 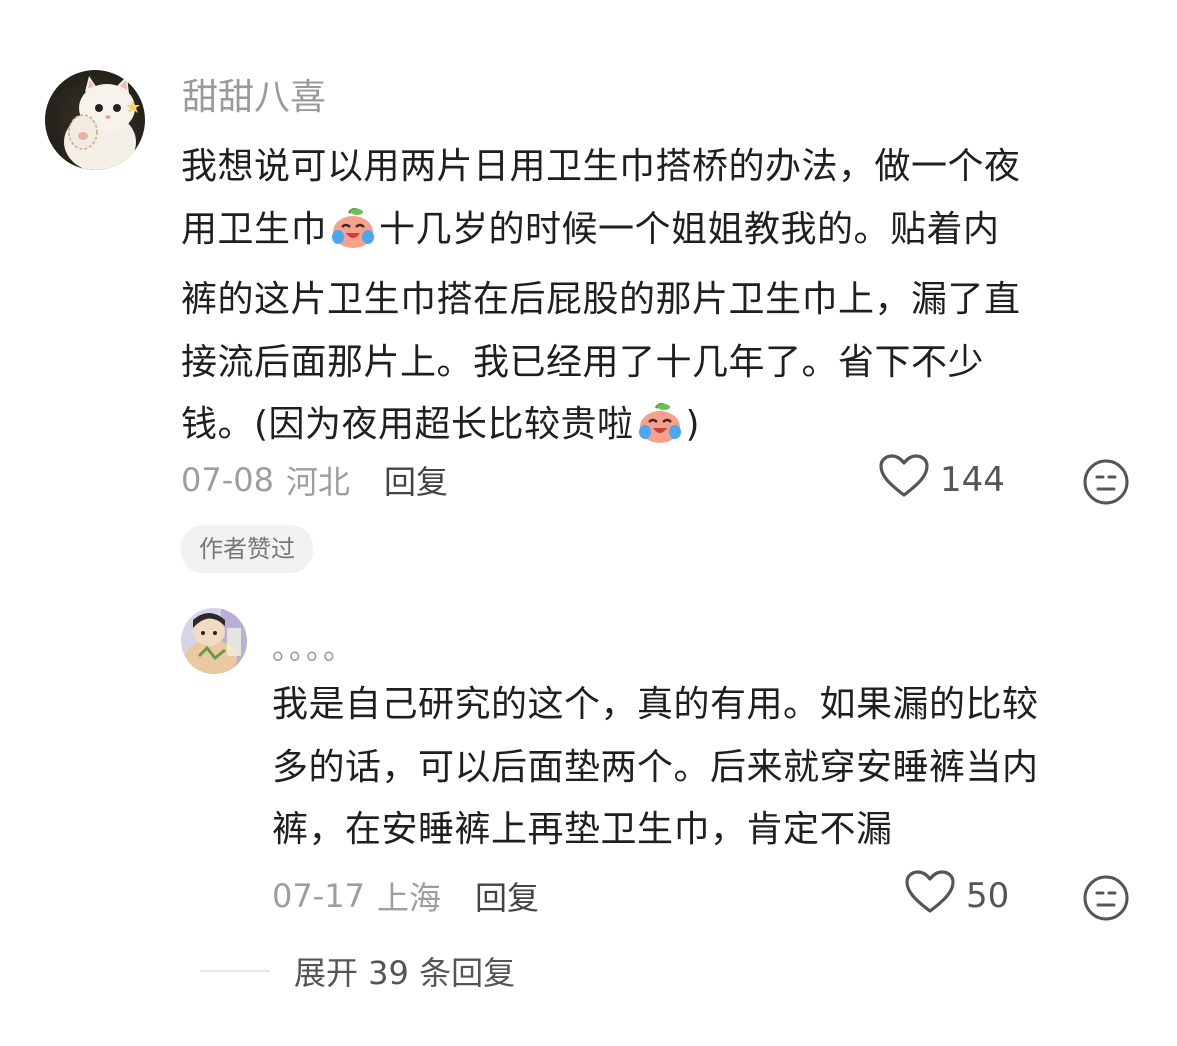 I want to click on comment-line: 我想说可以用两片日用卫生巾搭桥的办法，做一个夜, so click(x=601, y=166).